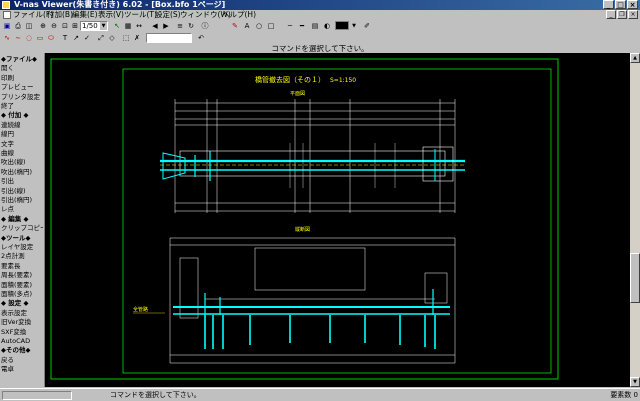 Image resolution: width=640 pixels, height=401 pixels. Describe the element at coordinates (40, 38) in the screenshot. I see `rect-annot-icon: ▭` at that location.